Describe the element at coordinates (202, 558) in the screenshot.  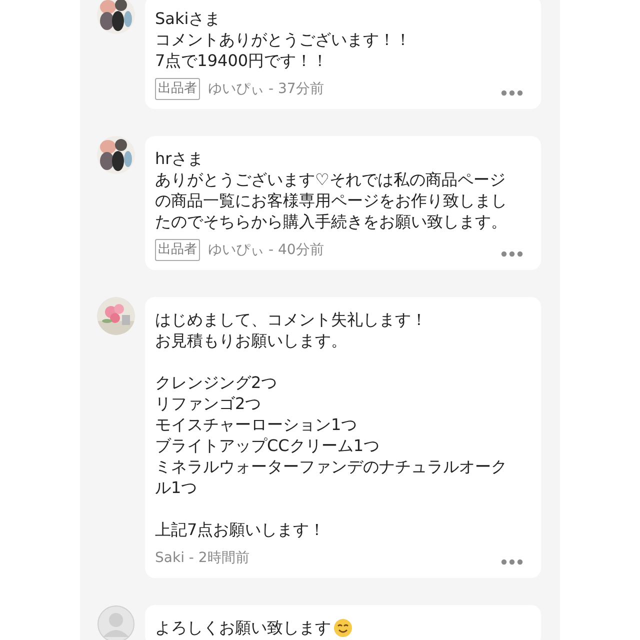
I see `author-time: Saki - 2時間前` at that location.